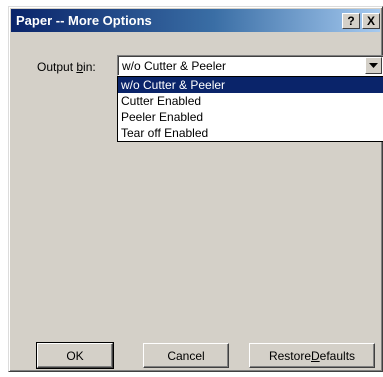 The image size is (383, 377). I want to click on restore-defaults-suffix: efaults, so click(337, 355).